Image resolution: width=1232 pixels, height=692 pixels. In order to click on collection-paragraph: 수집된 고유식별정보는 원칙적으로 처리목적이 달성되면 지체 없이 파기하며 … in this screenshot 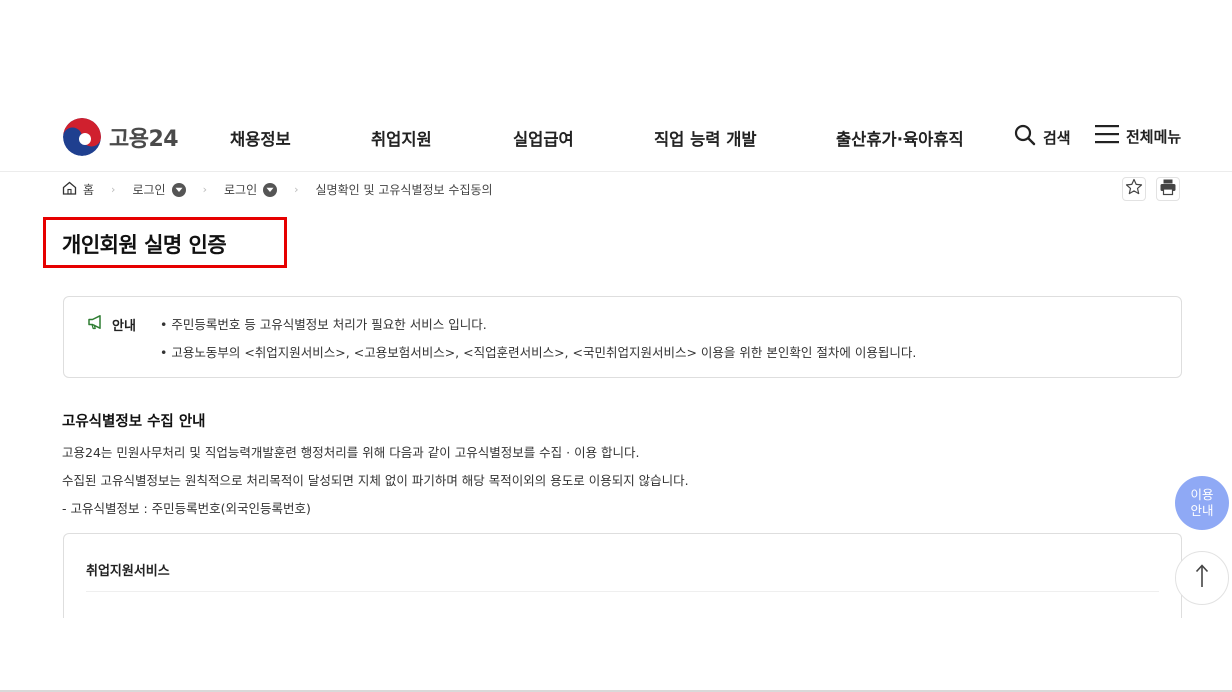, I will do `click(375, 480)`.